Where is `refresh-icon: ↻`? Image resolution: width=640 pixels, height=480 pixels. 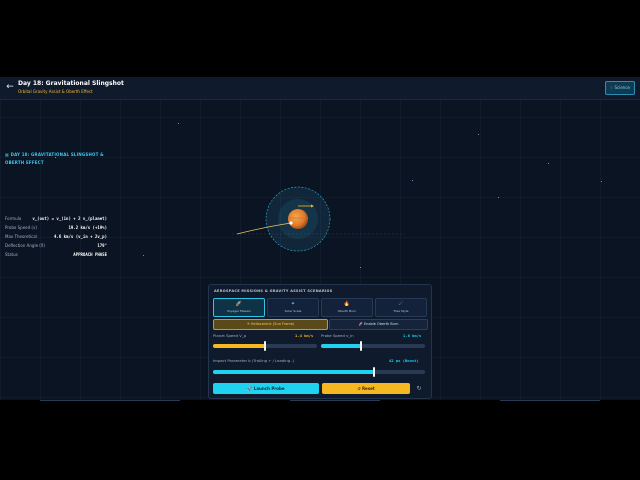
refresh-icon: ↻ is located at coordinates (419, 388).